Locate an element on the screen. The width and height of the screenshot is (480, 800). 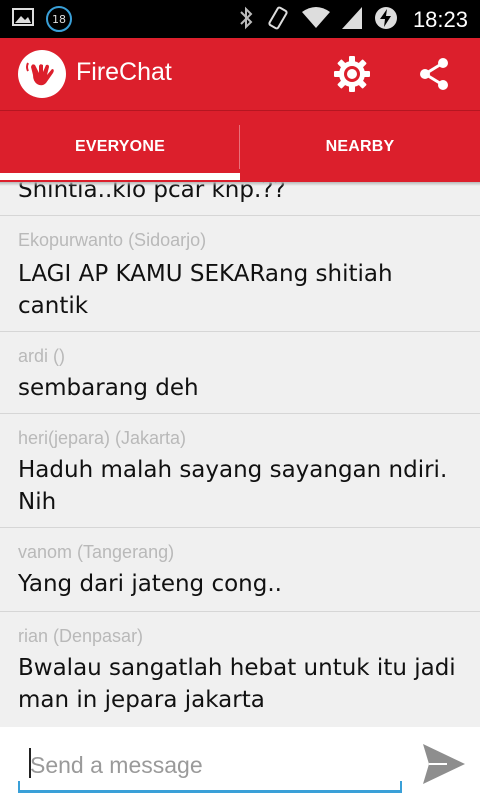
input-underline-right-tick is located at coordinates (401, 787).